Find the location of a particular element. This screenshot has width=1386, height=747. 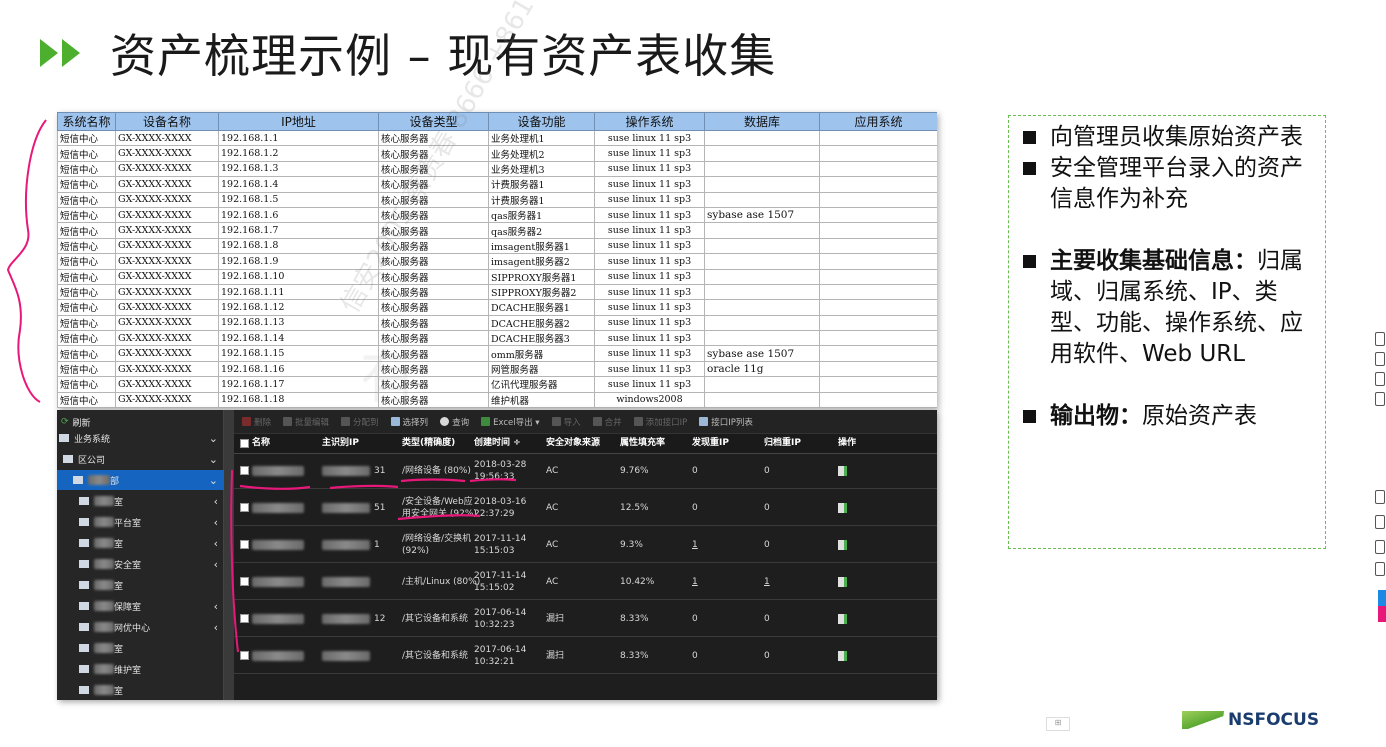

query-button: 查询 is located at coordinates (454, 422).